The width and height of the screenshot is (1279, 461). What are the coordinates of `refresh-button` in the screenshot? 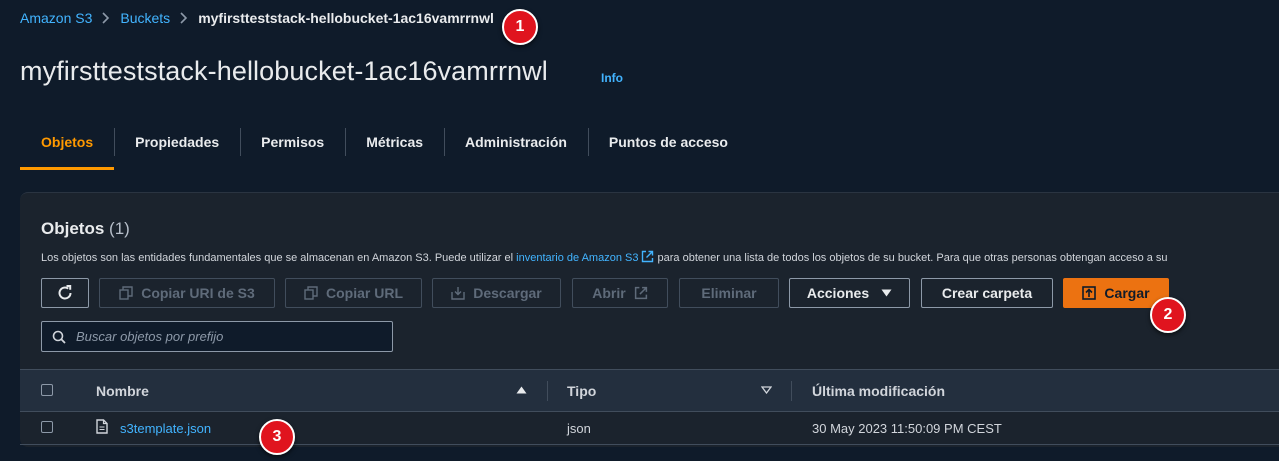 It's located at (65, 293).